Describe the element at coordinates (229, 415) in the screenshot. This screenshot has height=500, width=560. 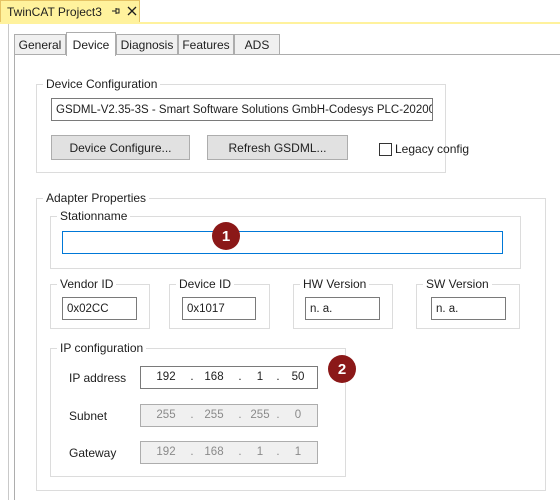
I see `subnet-input: 255 . 255 . 255 . 0` at that location.